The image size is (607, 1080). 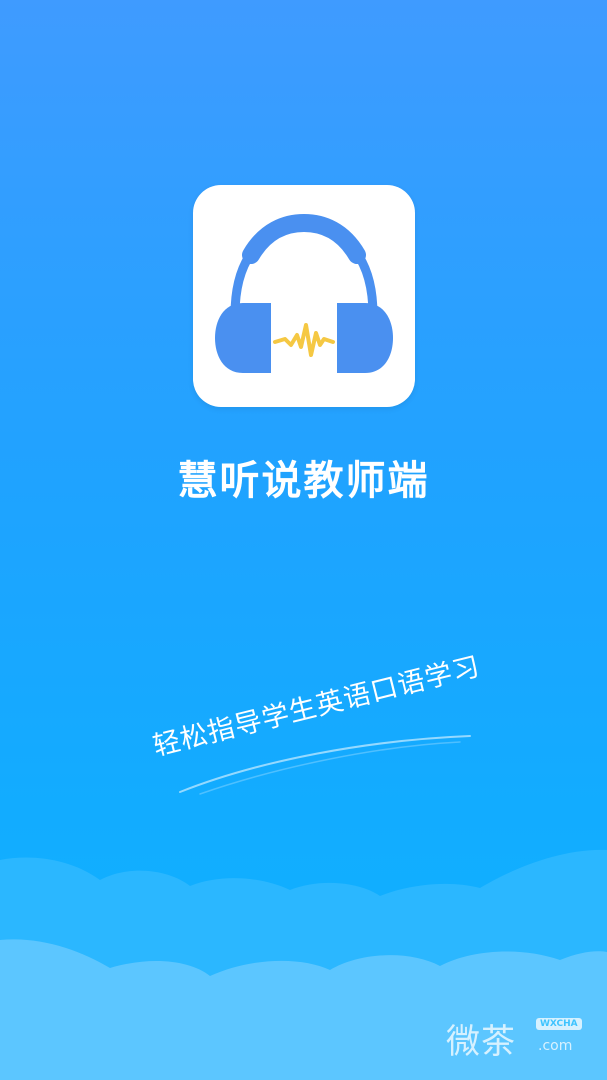 I want to click on app-logo, so click(x=304, y=296).